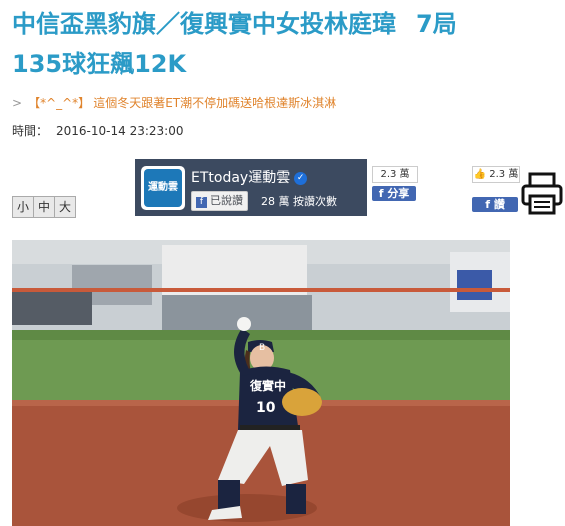 The width and height of the screenshot is (565, 526). What do you see at coordinates (59, 103) in the screenshot?
I see `related-tag: 【*^_^*】` at bounding box center [59, 103].